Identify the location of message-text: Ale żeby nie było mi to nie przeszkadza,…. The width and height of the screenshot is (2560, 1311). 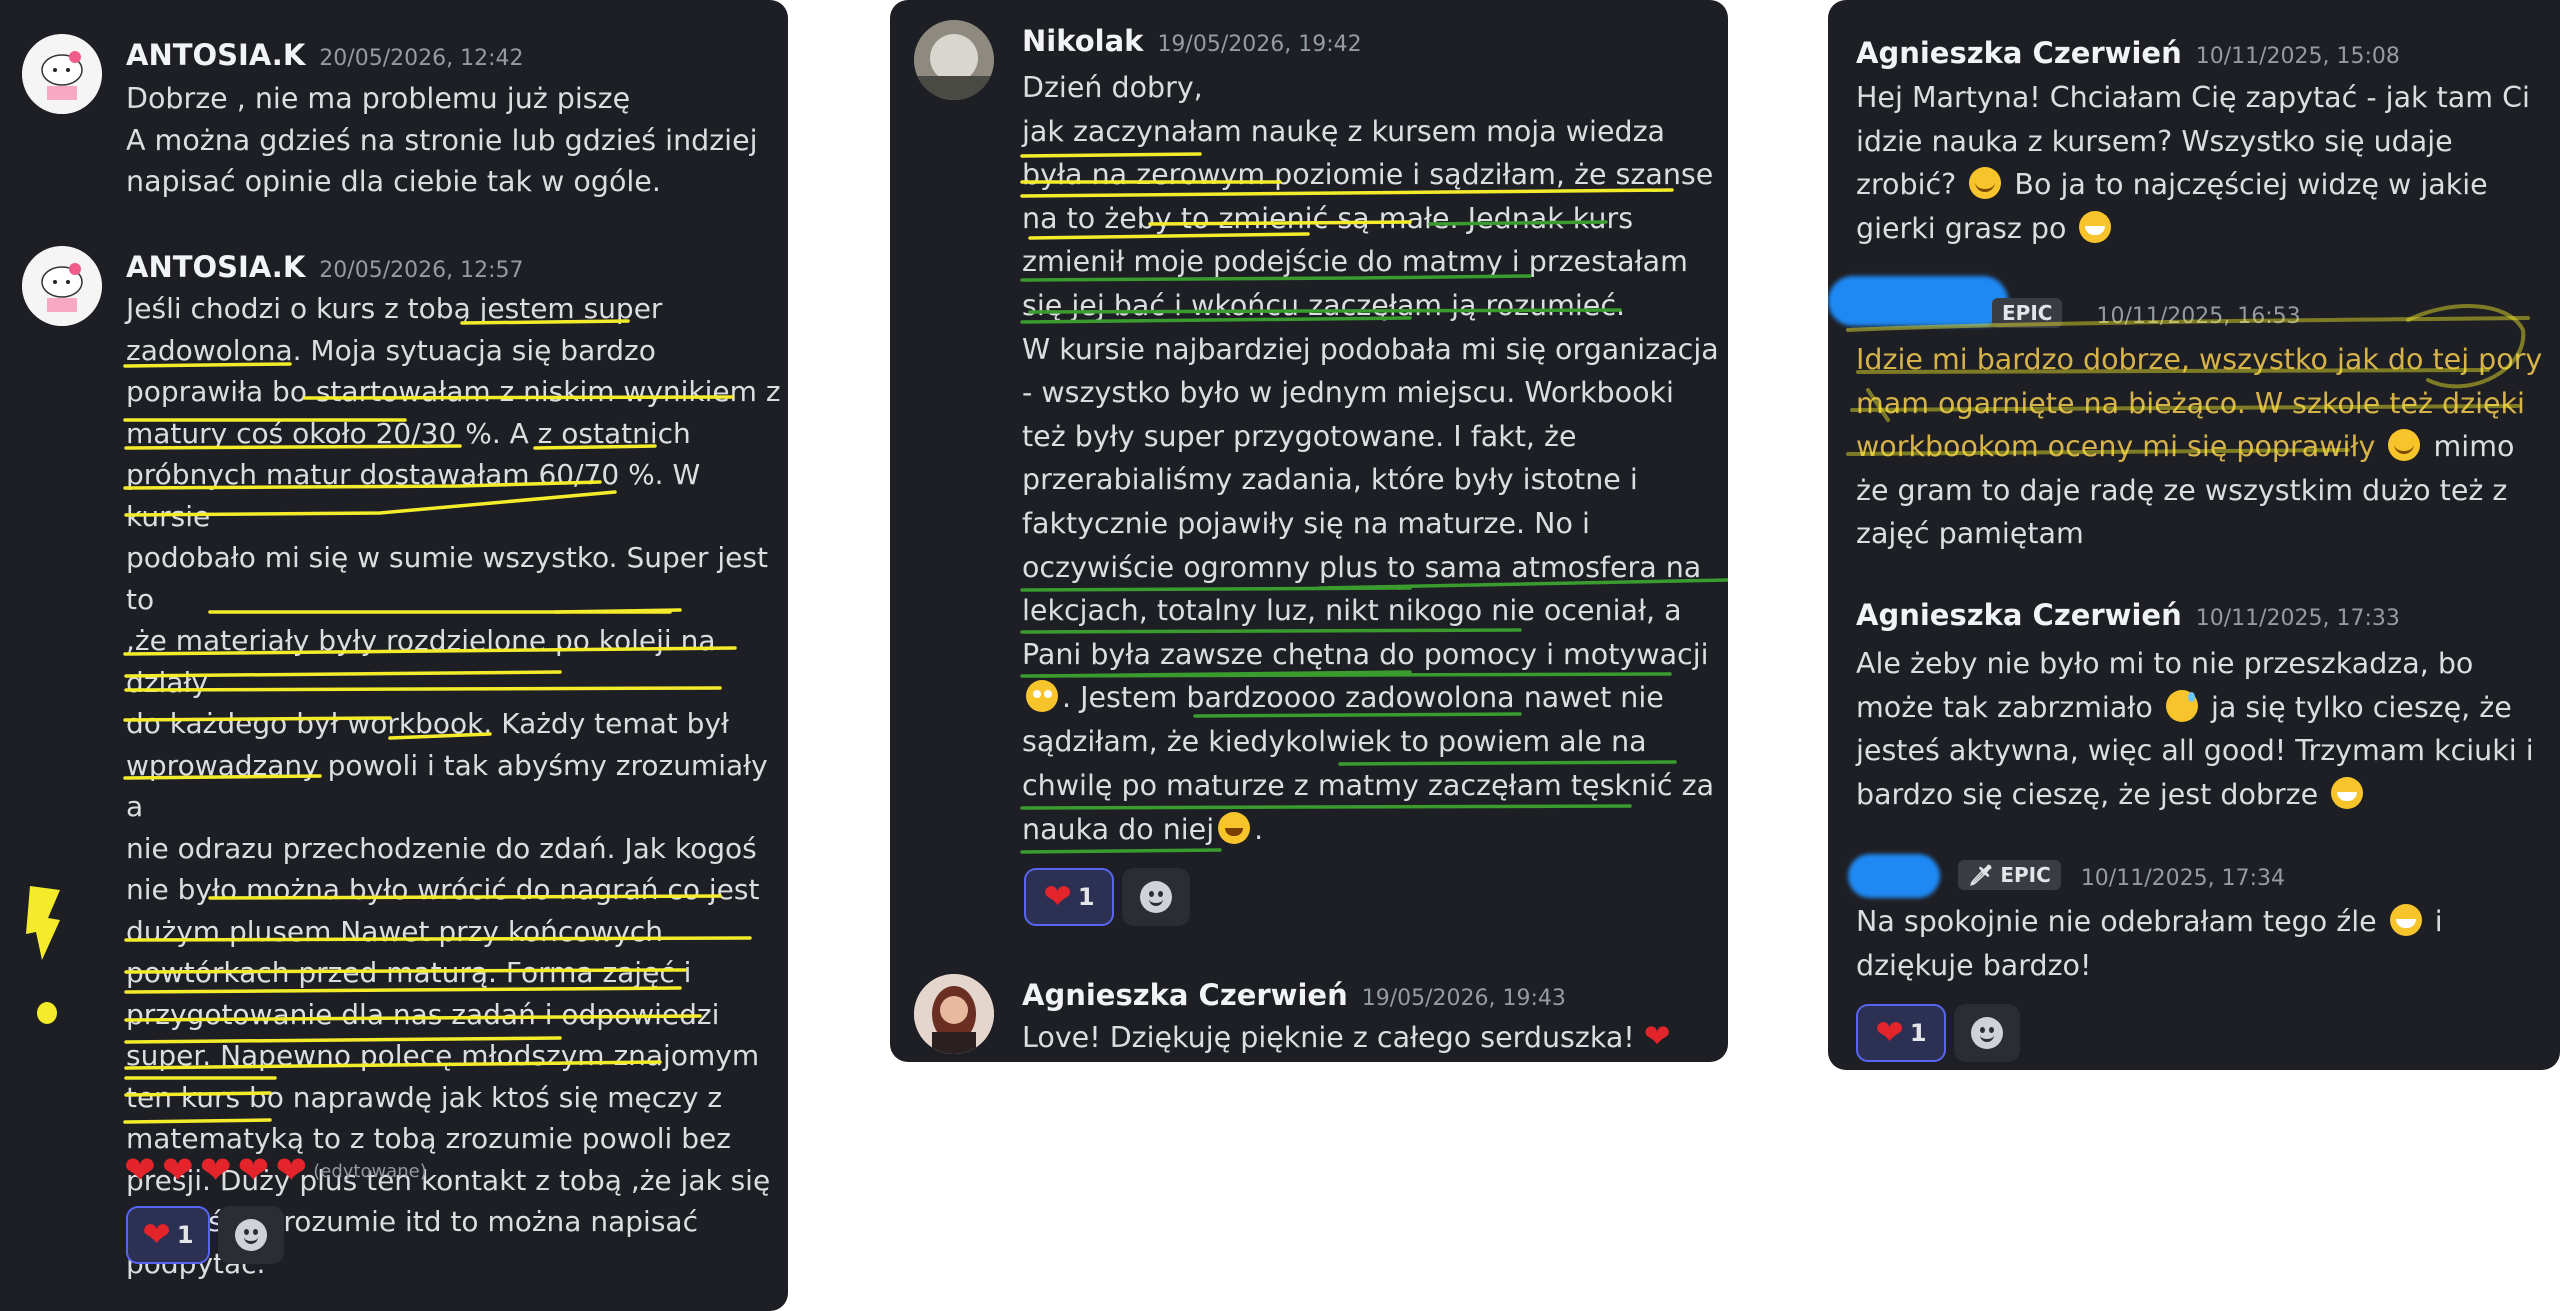
(2195, 729).